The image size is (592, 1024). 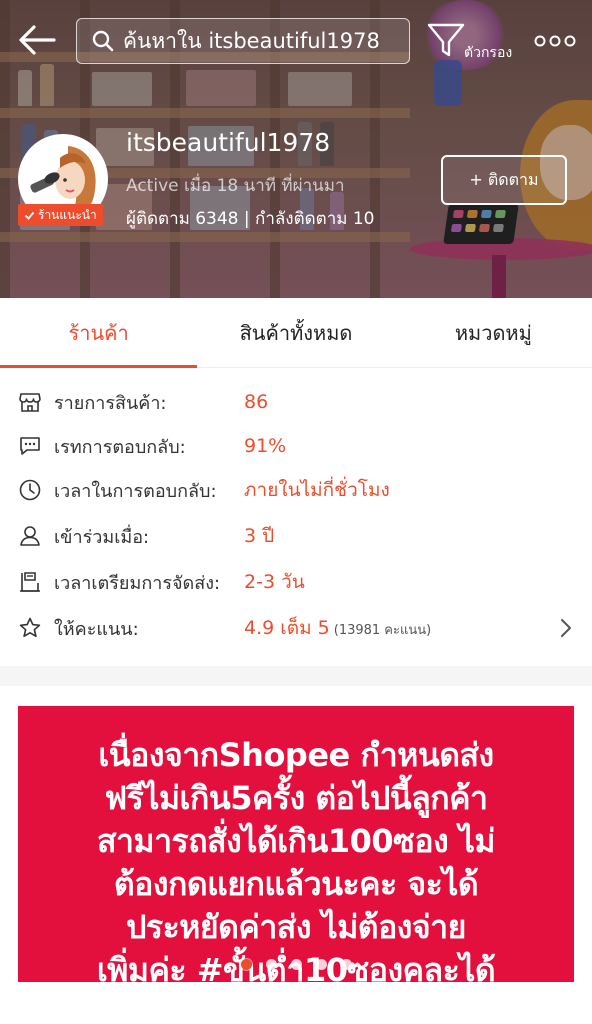 What do you see at coordinates (274, 582) in the screenshot?
I see `stat-value: 2-3 วัน` at bounding box center [274, 582].